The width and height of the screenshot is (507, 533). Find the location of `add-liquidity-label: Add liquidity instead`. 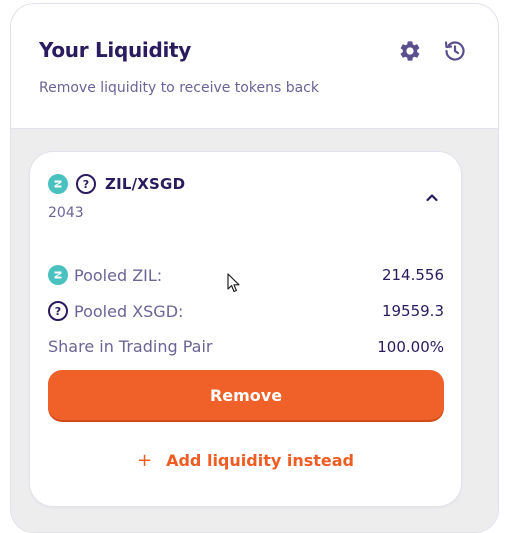

add-liquidity-label: Add liquidity instead is located at coordinates (260, 460).